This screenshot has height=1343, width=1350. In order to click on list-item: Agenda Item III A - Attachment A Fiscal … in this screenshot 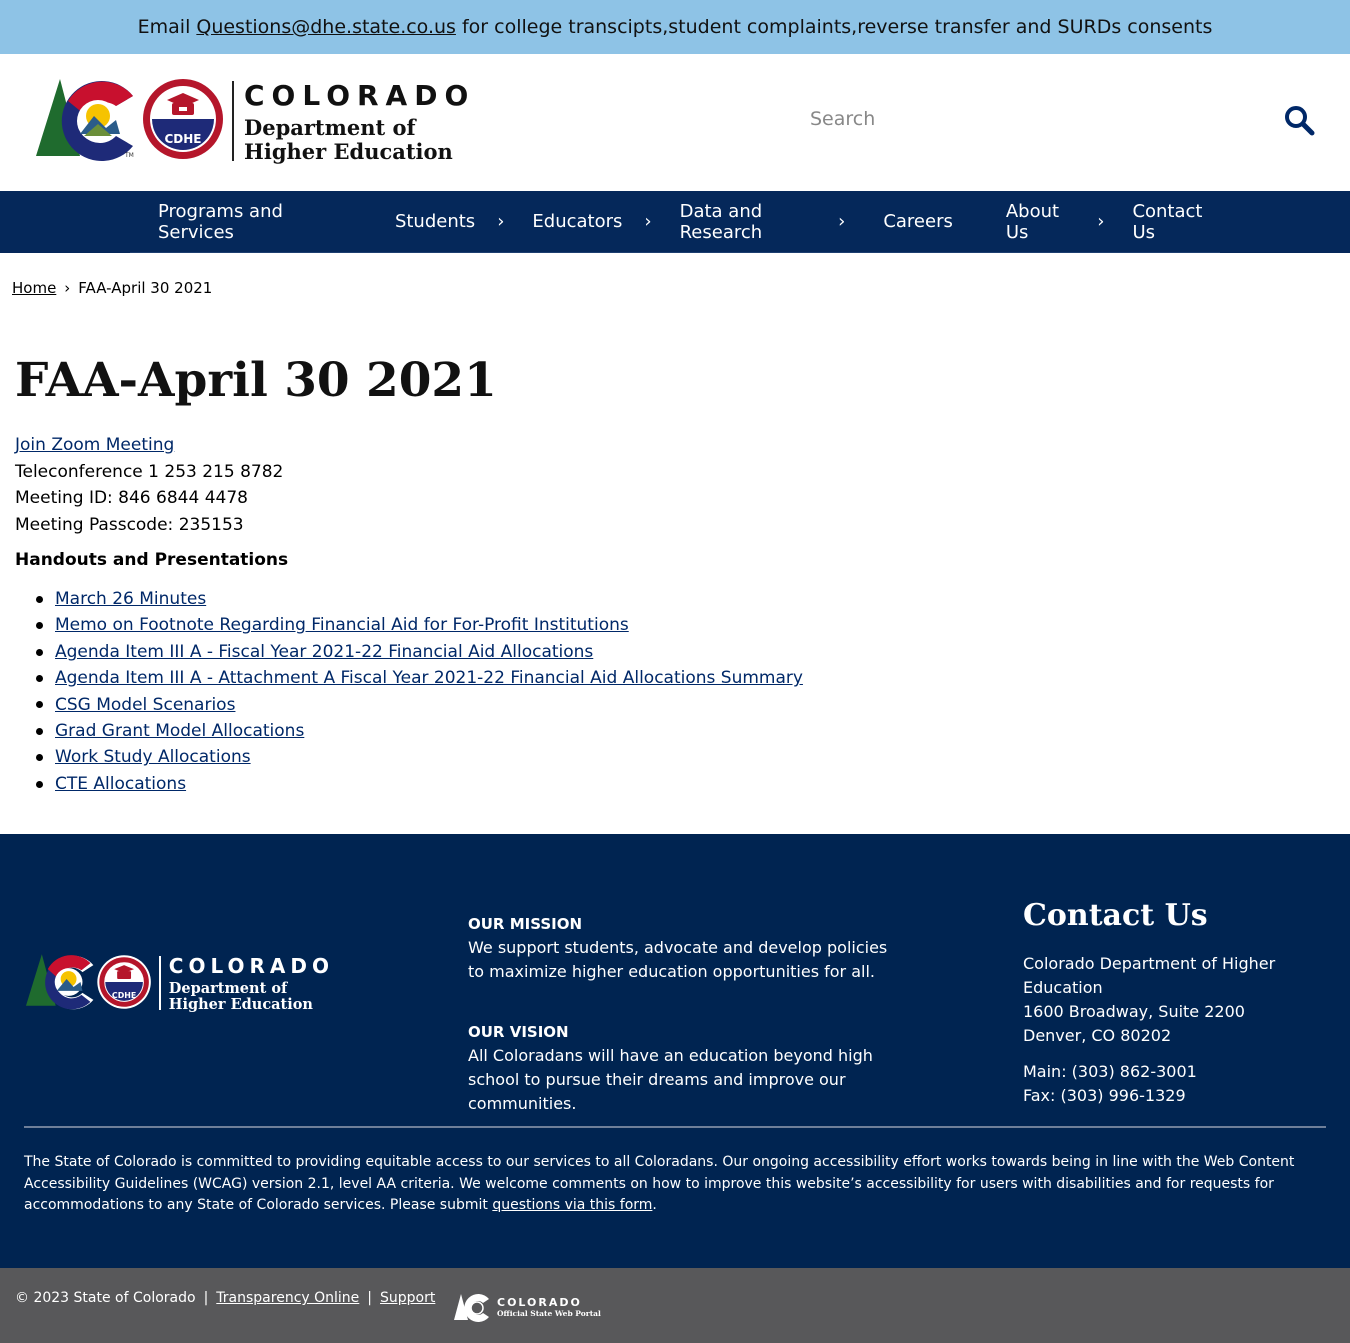, I will do `click(419, 678)`.